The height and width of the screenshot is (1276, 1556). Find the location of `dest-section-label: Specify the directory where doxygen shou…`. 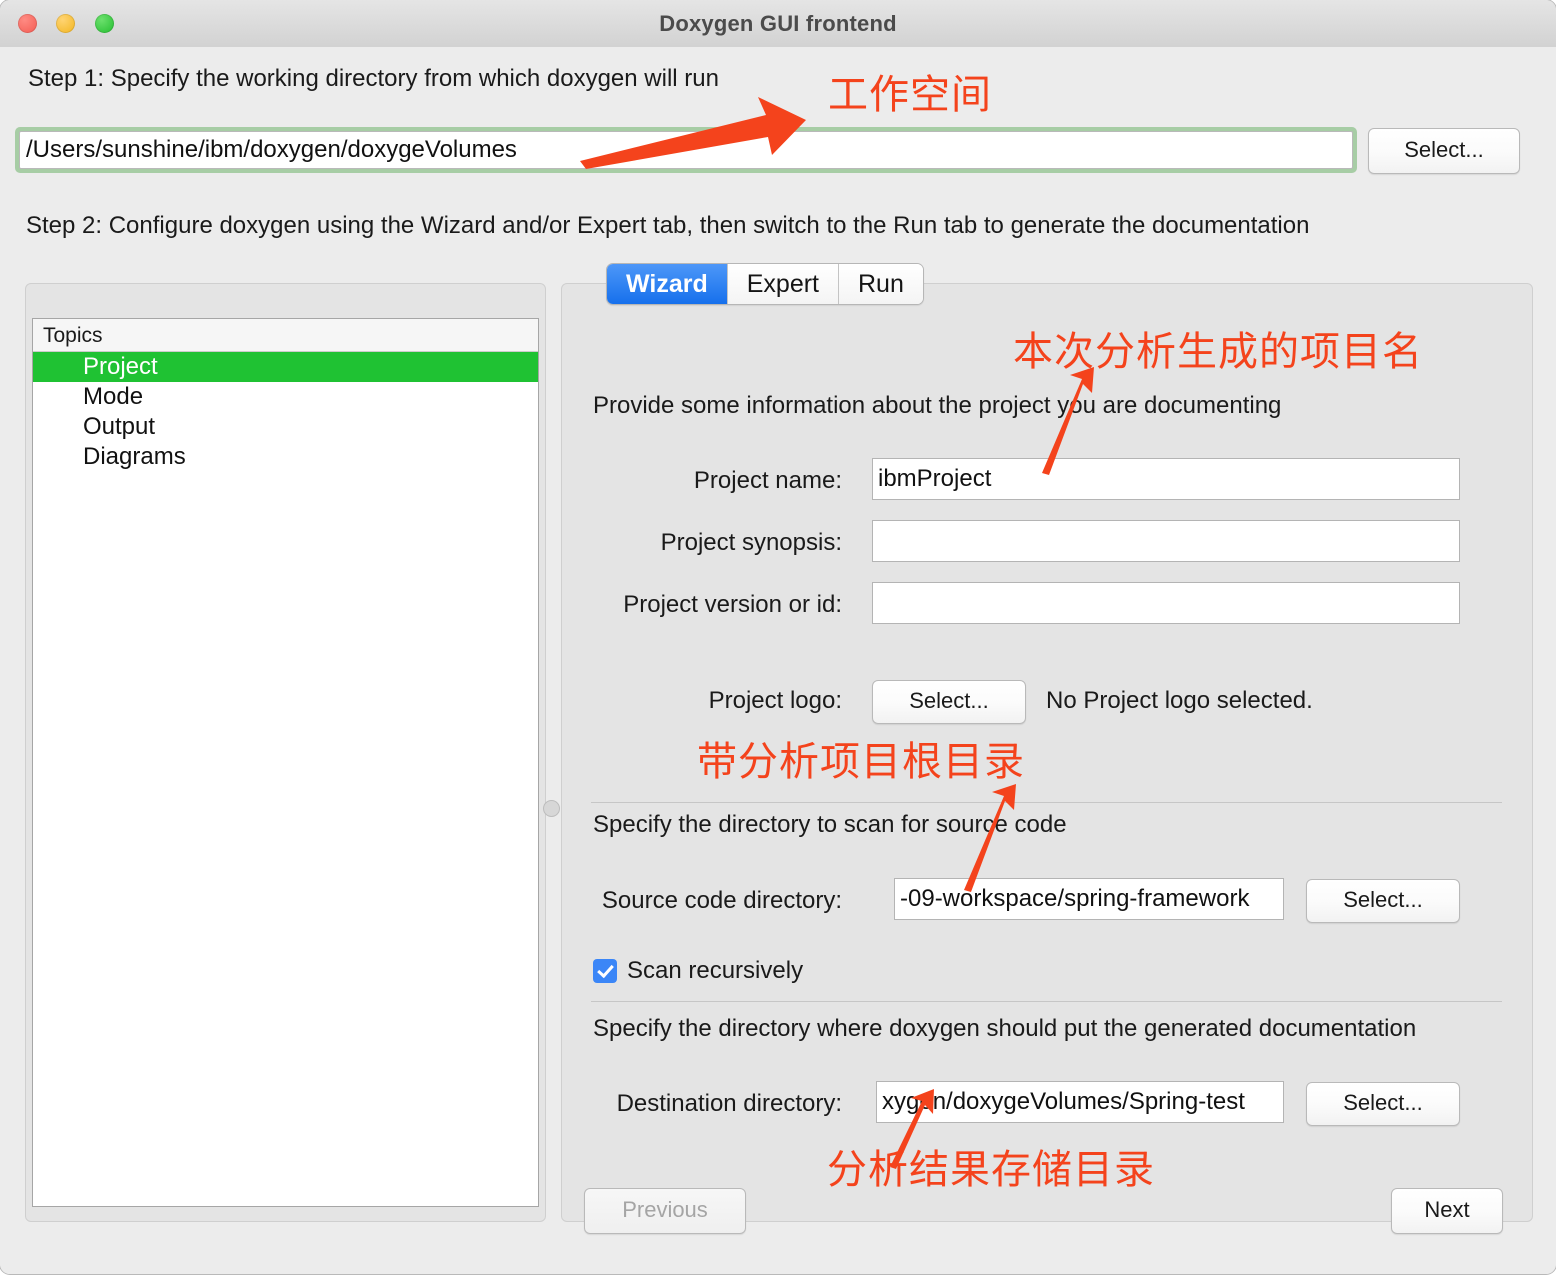

dest-section-label: Specify the directory where doxygen shou… is located at coordinates (1005, 1028).